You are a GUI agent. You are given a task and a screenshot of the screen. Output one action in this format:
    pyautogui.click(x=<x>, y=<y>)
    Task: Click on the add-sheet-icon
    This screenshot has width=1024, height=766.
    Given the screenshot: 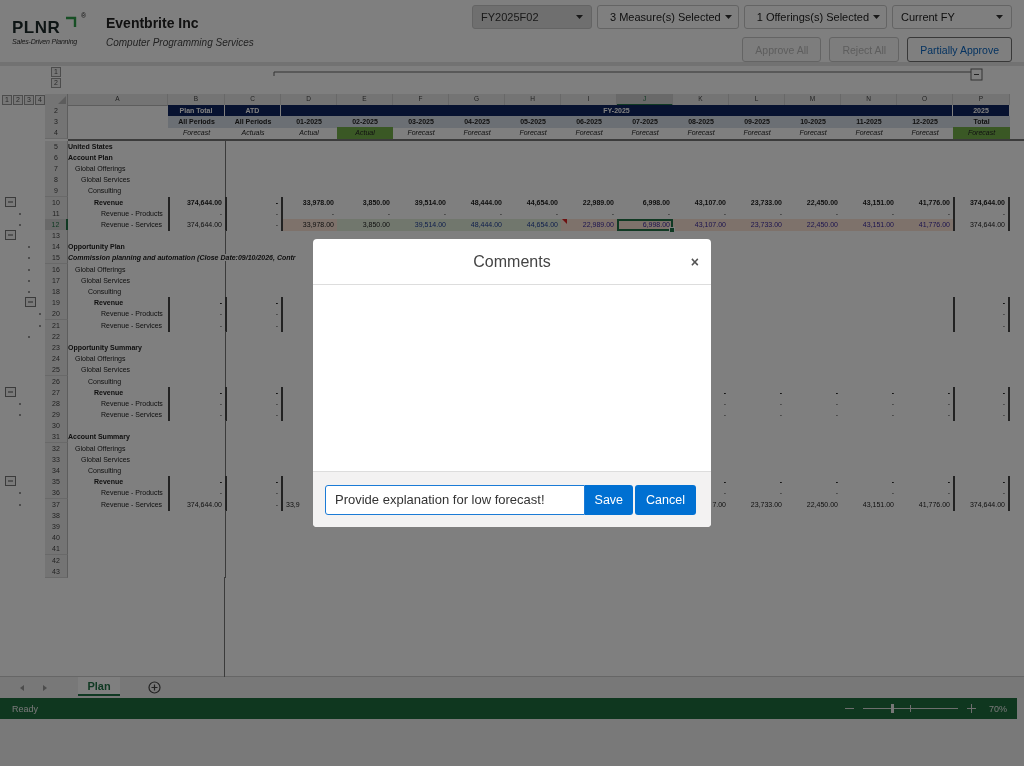 What is the action you would take?
    pyautogui.click(x=154, y=687)
    